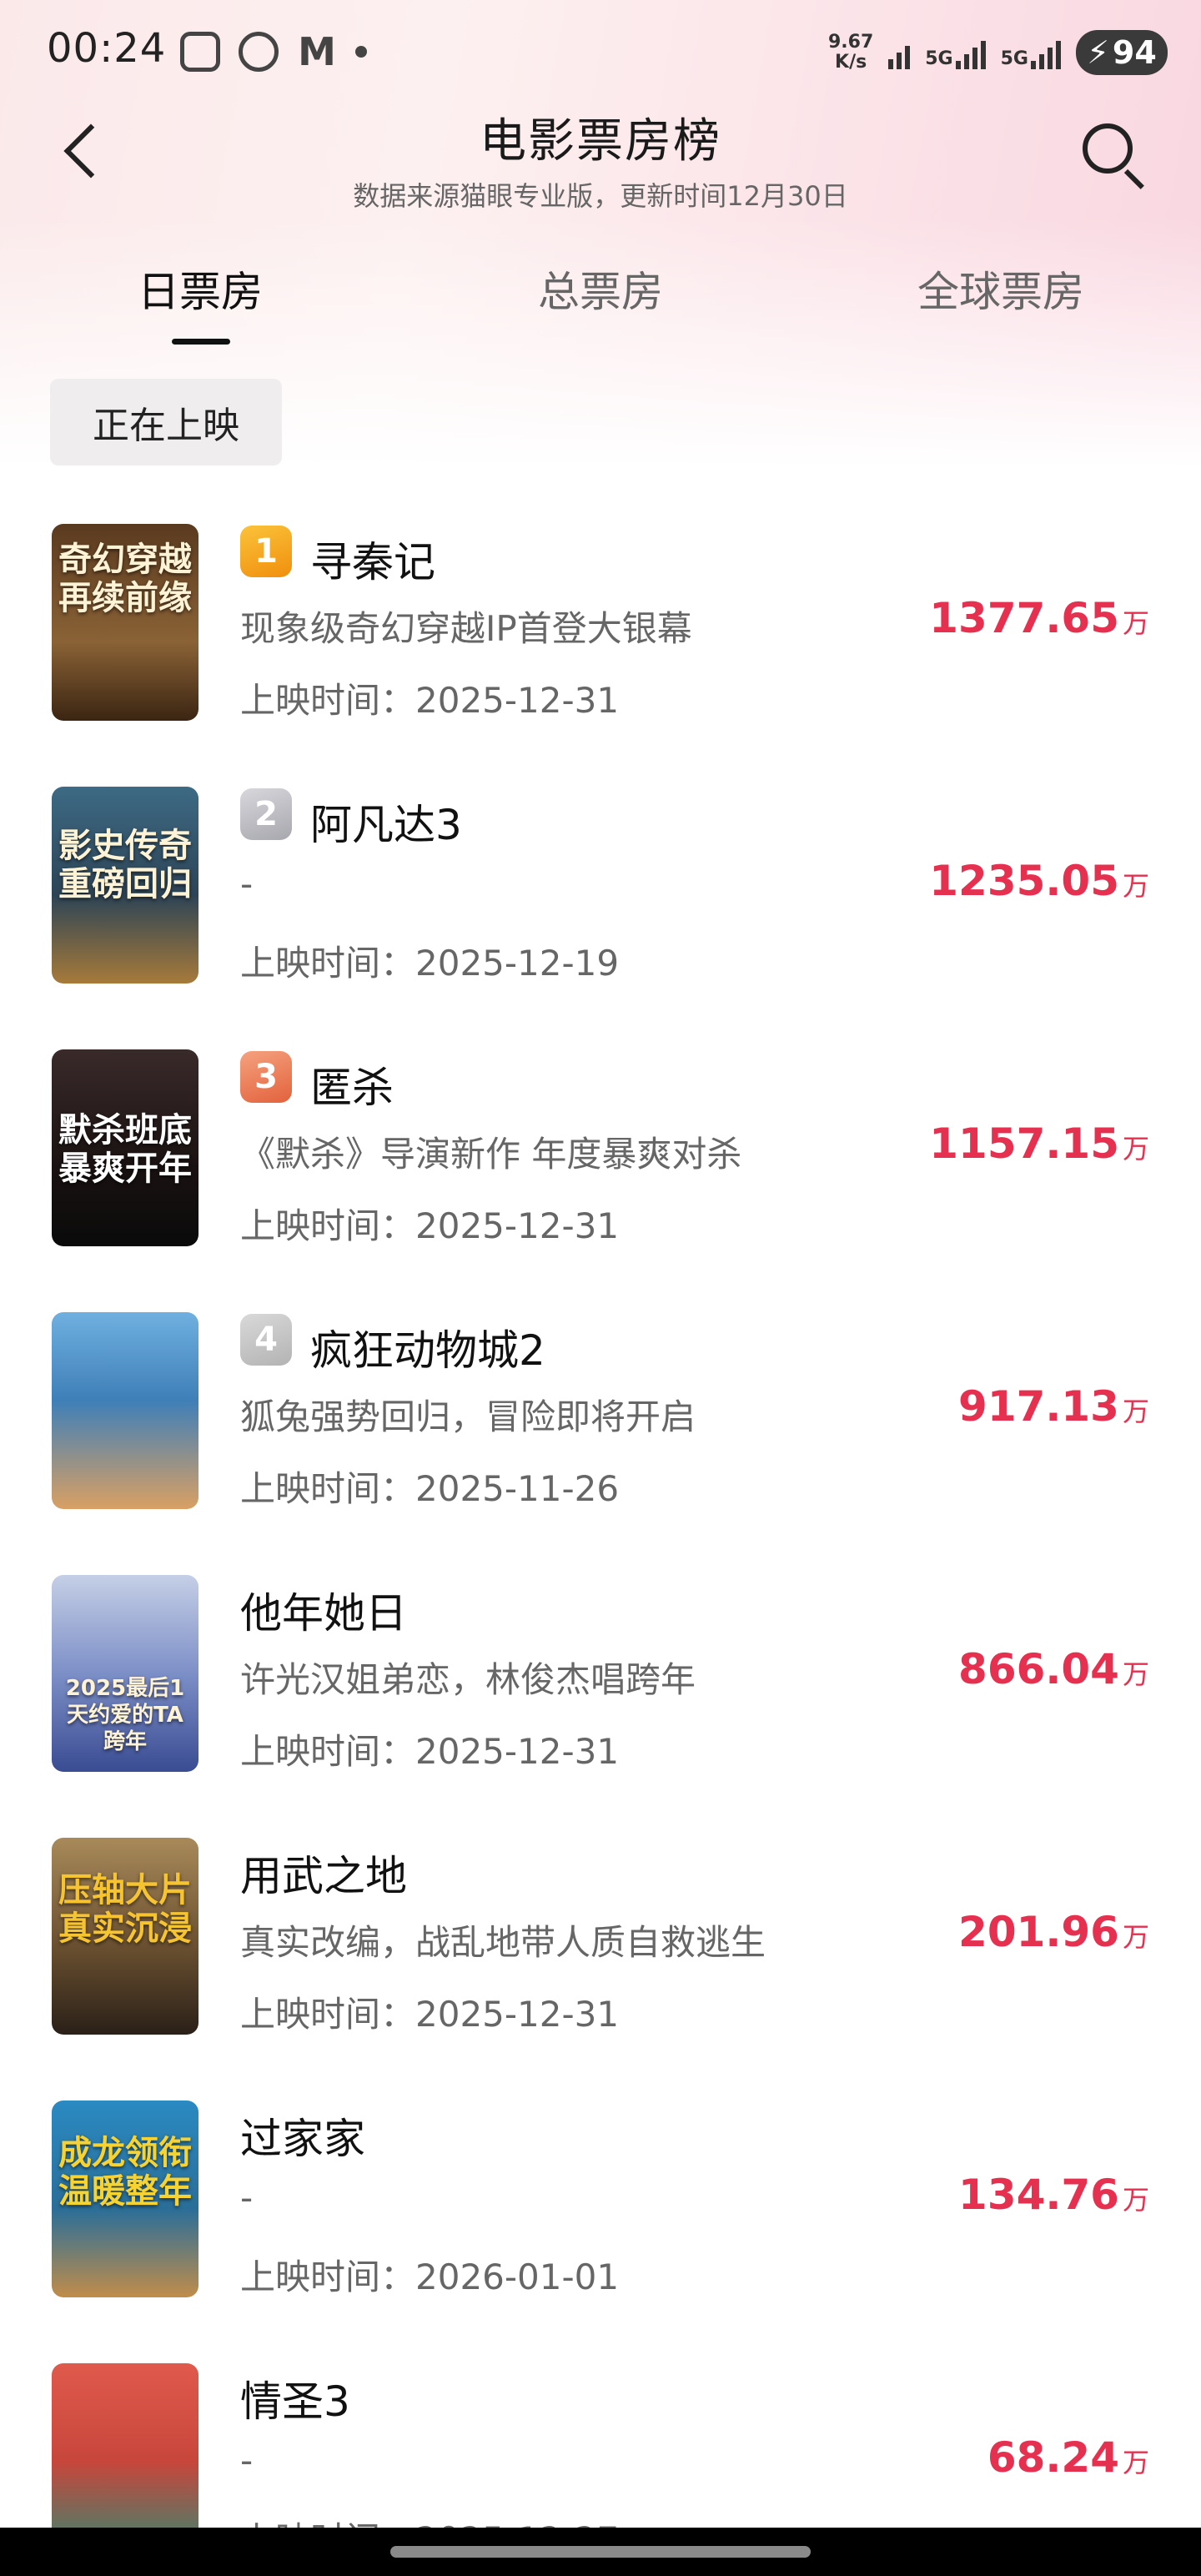 This screenshot has width=1201, height=2576. What do you see at coordinates (1024, 1143) in the screenshot?
I see `box-office-number: 1157.15` at bounding box center [1024, 1143].